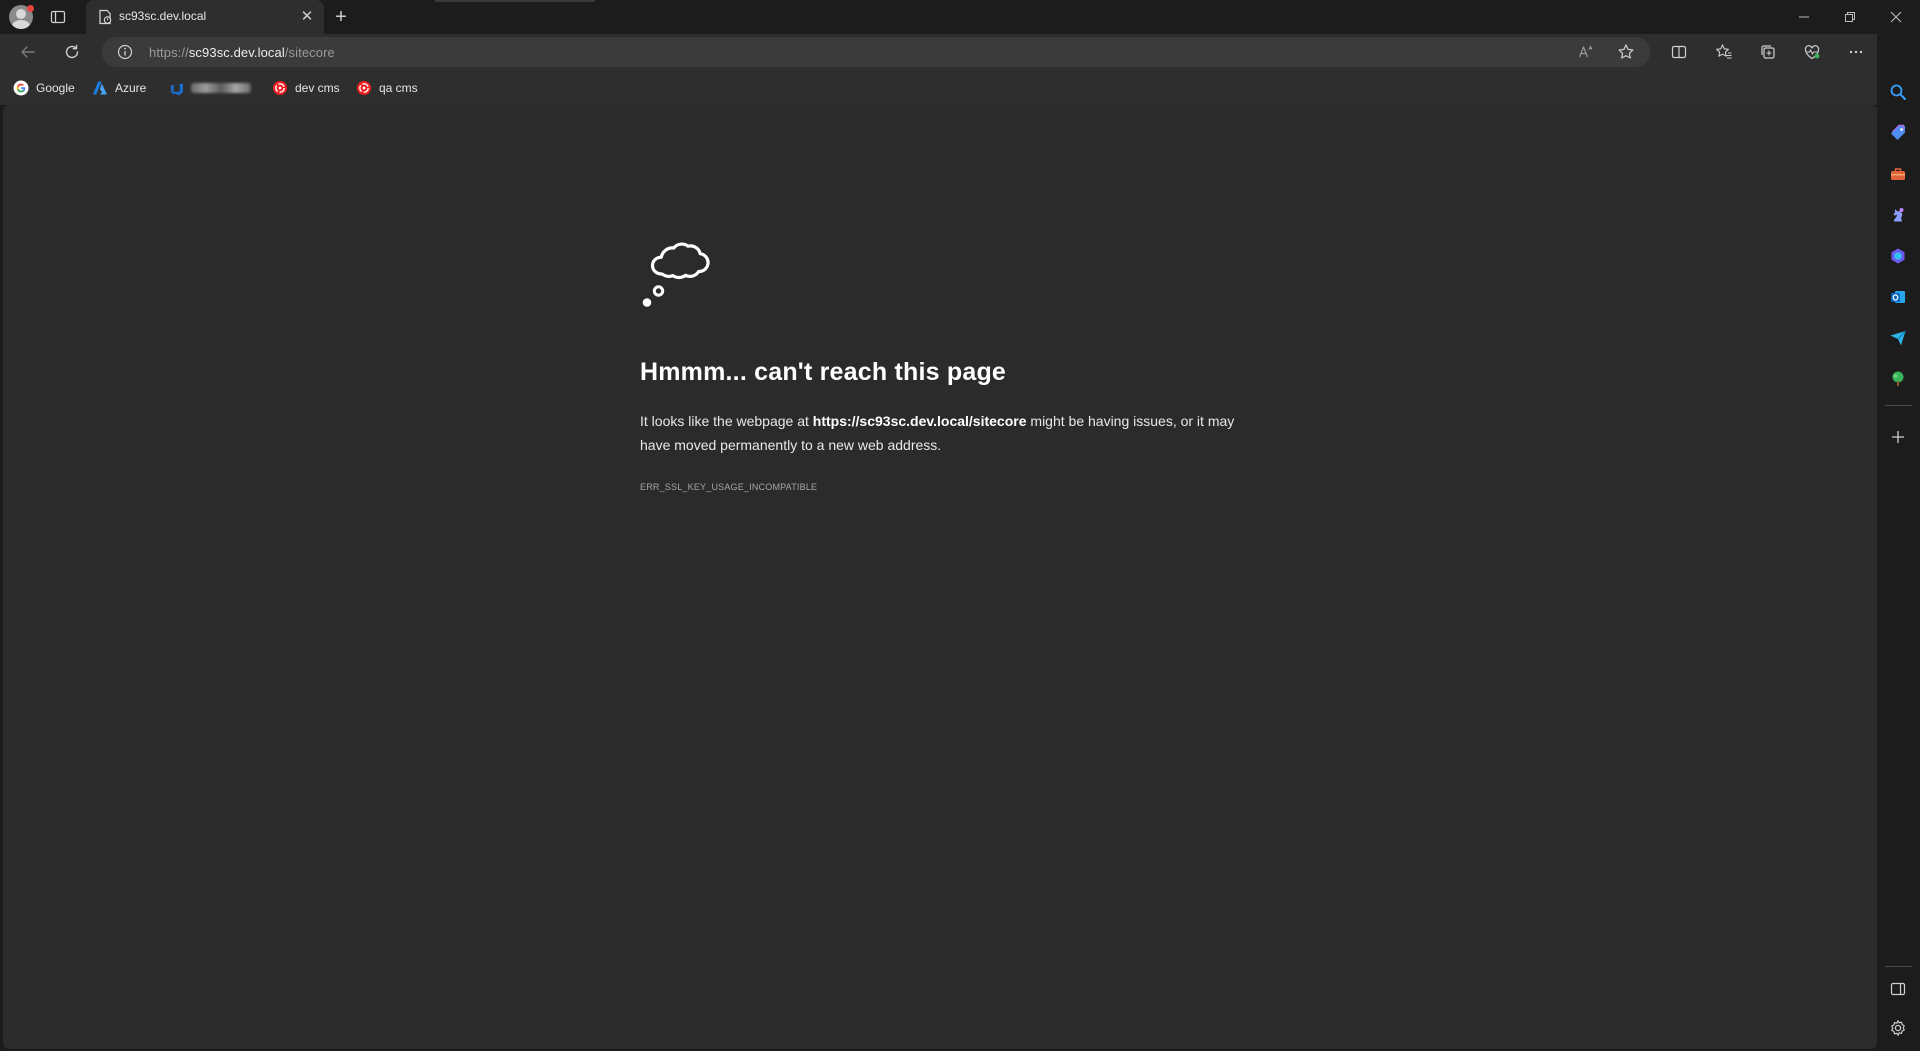 Image resolution: width=1920 pixels, height=1051 pixels. What do you see at coordinates (1586, 52) in the screenshot?
I see `read-aloud-icon` at bounding box center [1586, 52].